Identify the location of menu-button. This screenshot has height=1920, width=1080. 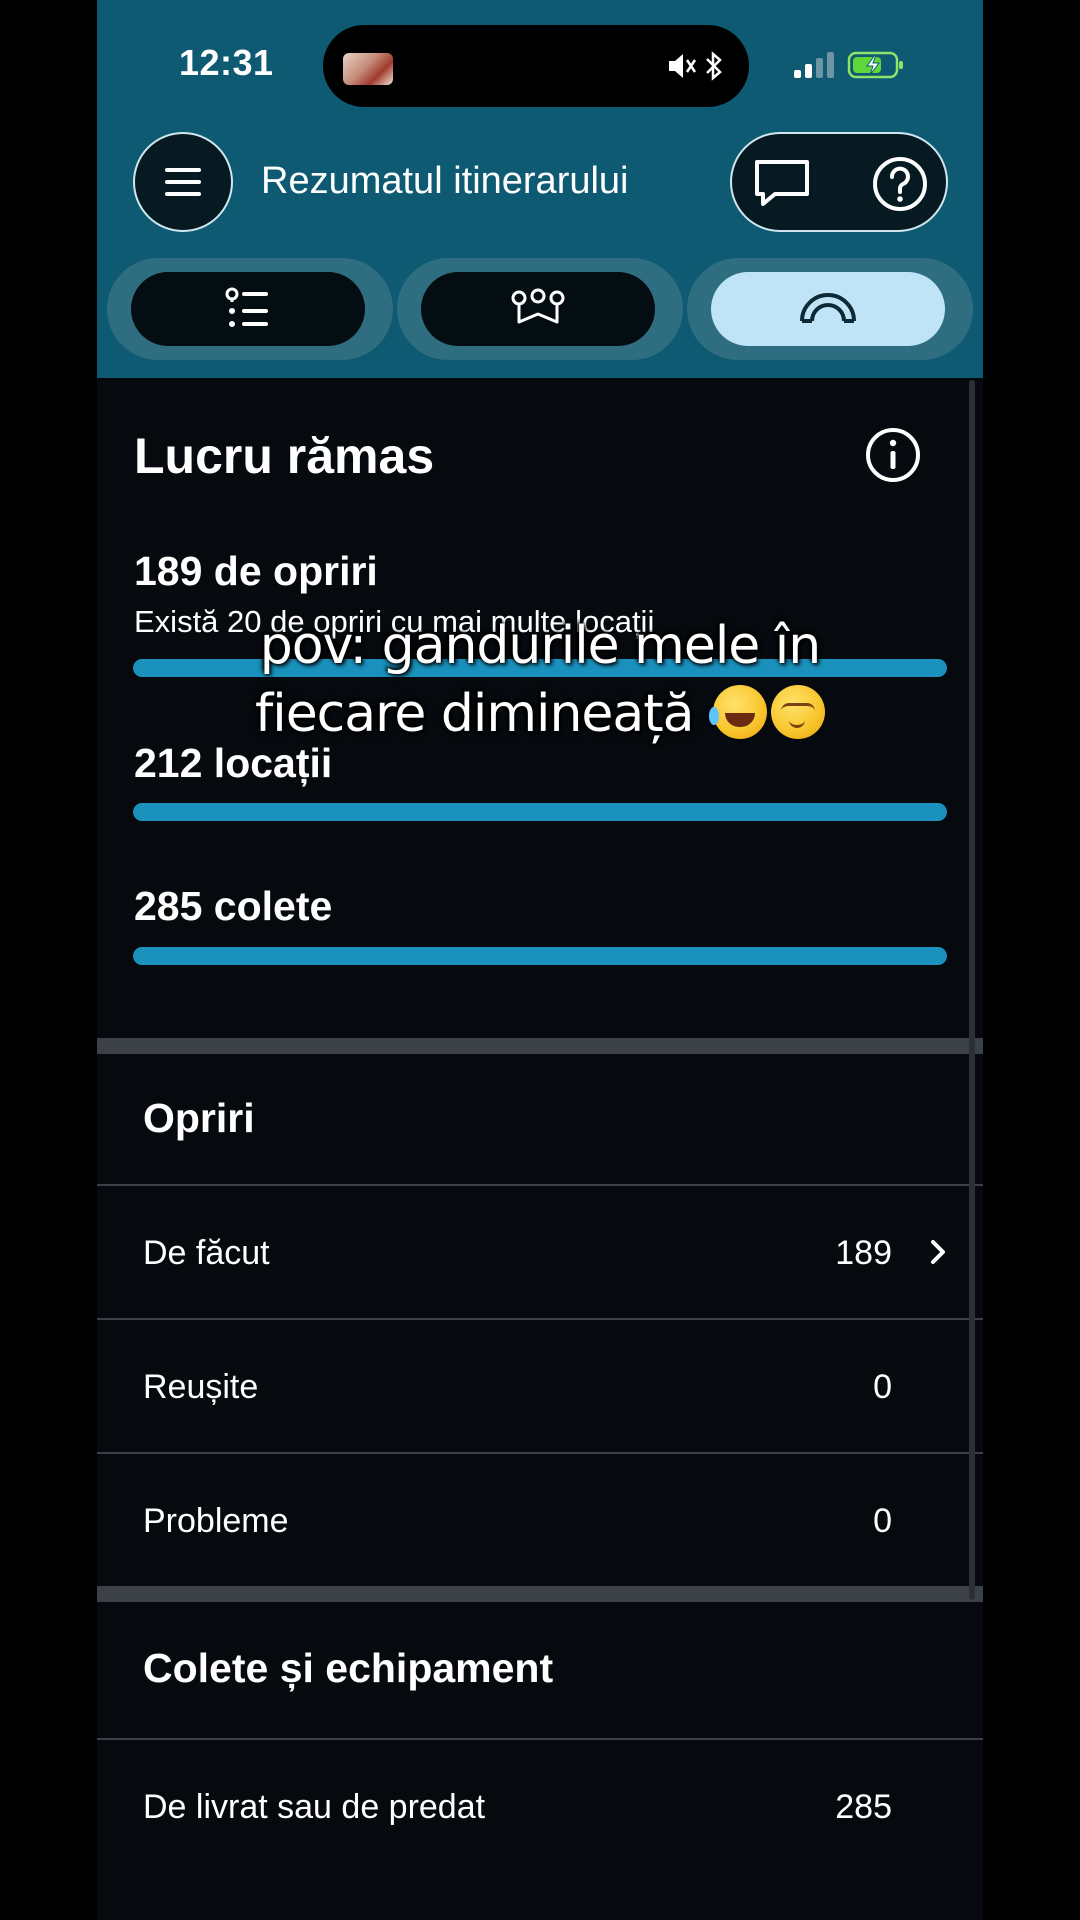
(183, 182).